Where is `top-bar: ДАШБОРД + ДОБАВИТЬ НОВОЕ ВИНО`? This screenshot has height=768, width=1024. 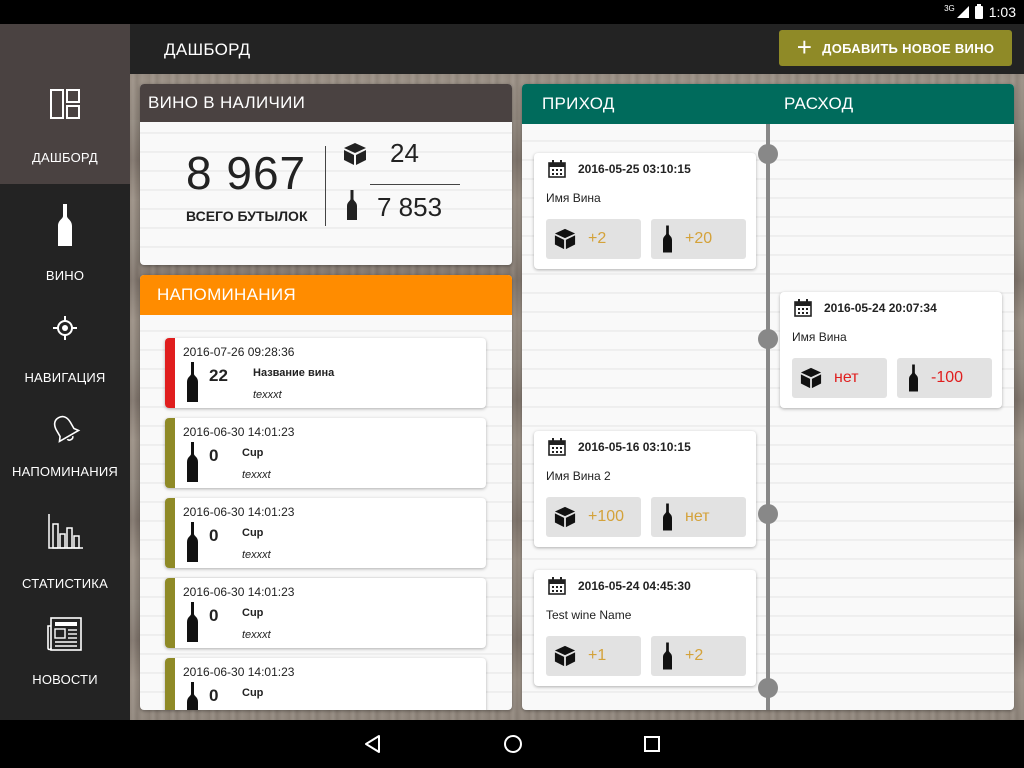 top-bar: ДАШБОРД + ДОБАВИТЬ НОВОЕ ВИНО is located at coordinates (577, 49).